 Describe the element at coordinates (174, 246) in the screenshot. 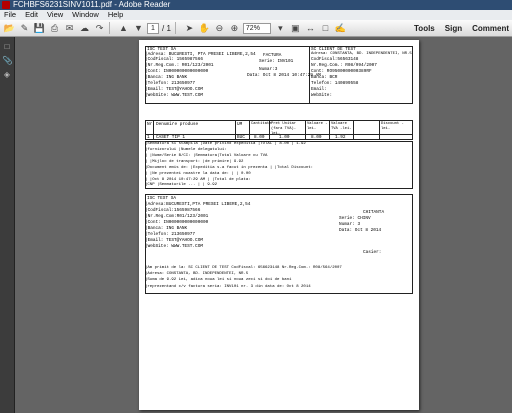

I see `receipt-supplier: |WebSite: WWW.TEST.COM` at that location.